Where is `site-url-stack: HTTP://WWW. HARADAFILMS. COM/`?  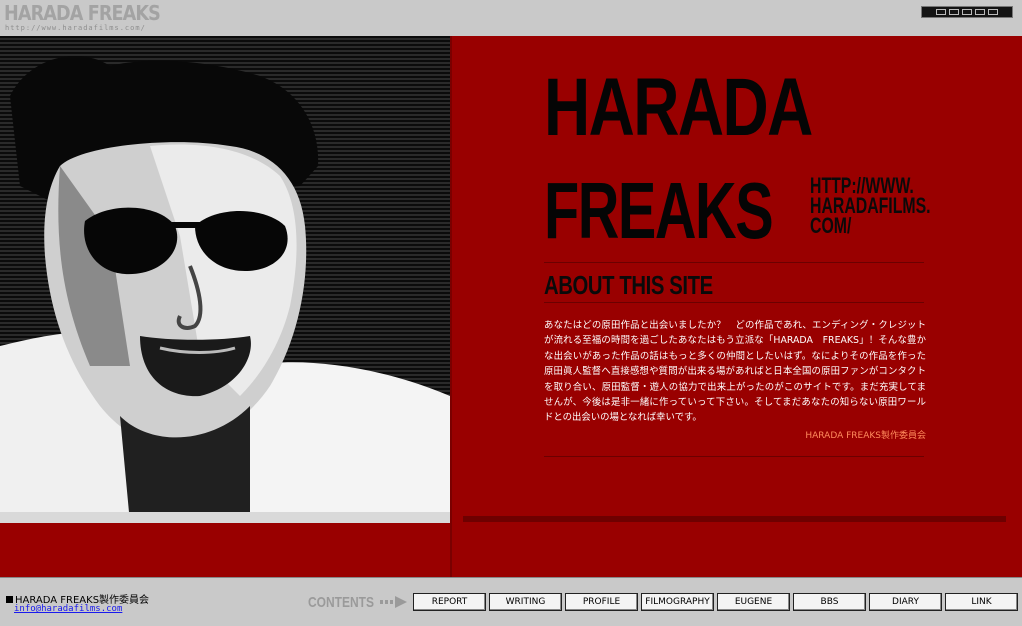 site-url-stack: HTTP://WWW. HARADAFILMS. COM/ is located at coordinates (870, 206).